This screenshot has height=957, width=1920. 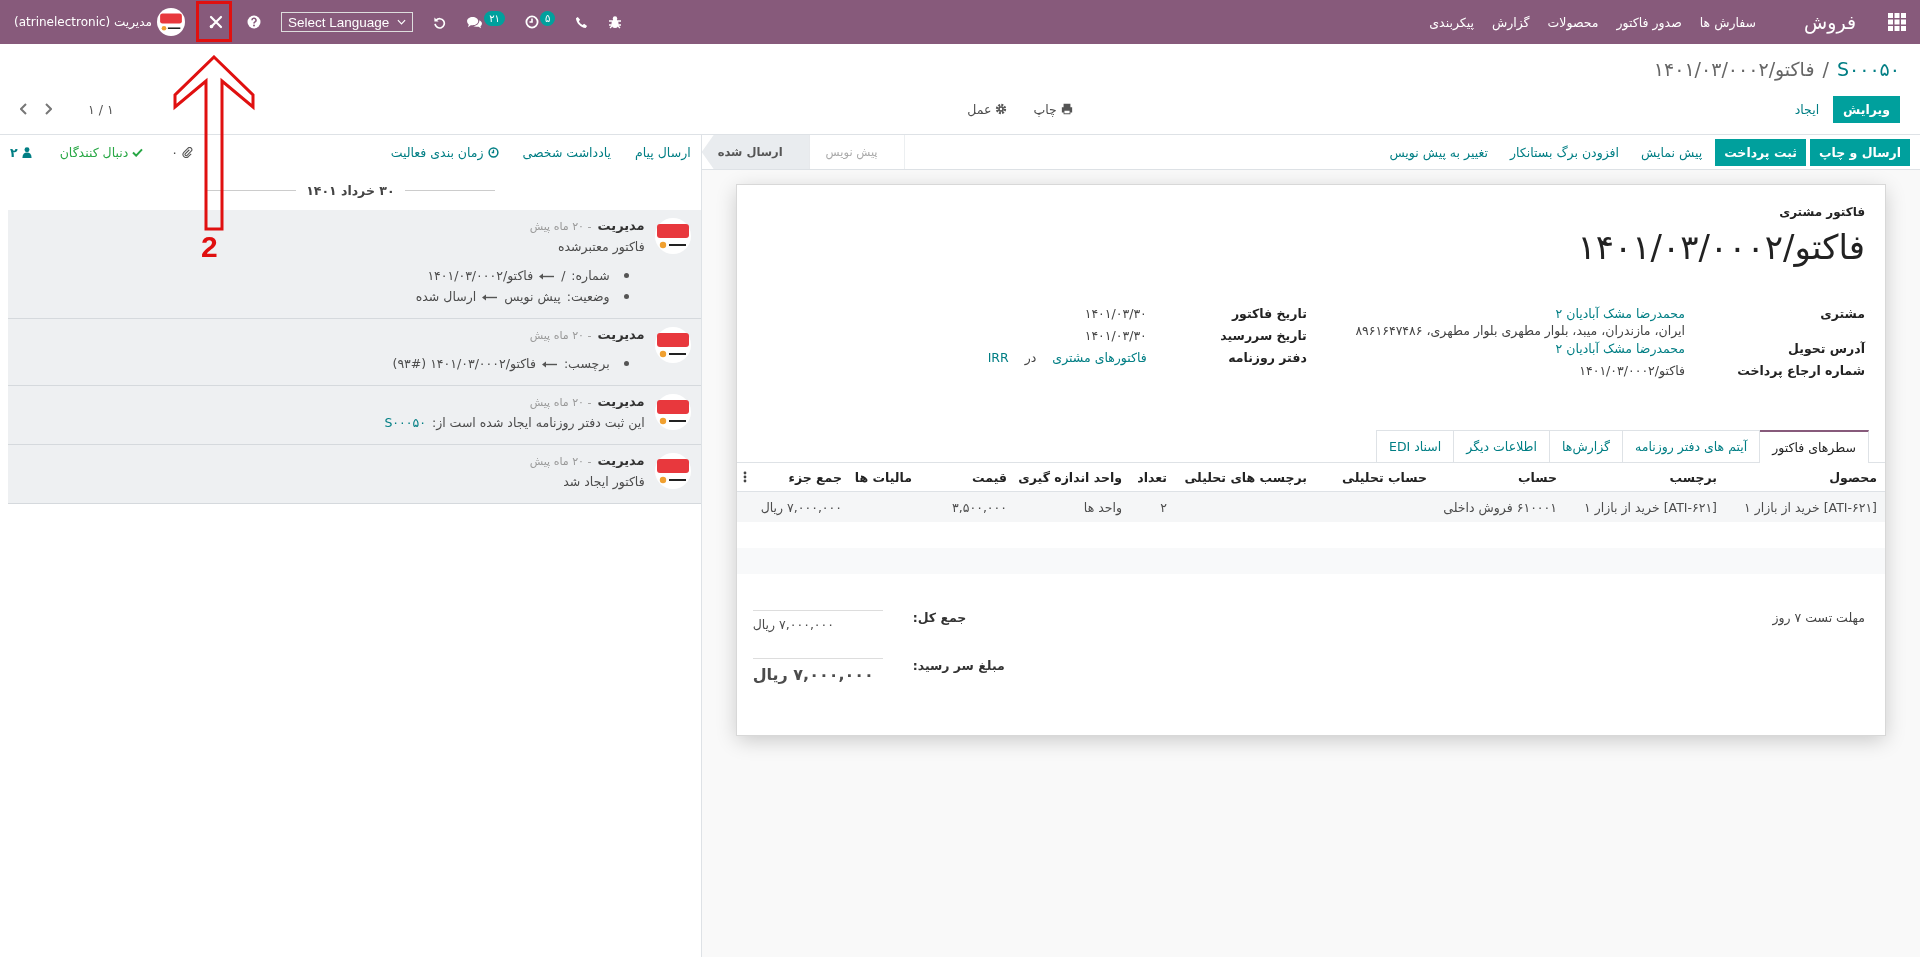 I want to click on edit-button: ویرایش, so click(x=1866, y=109).